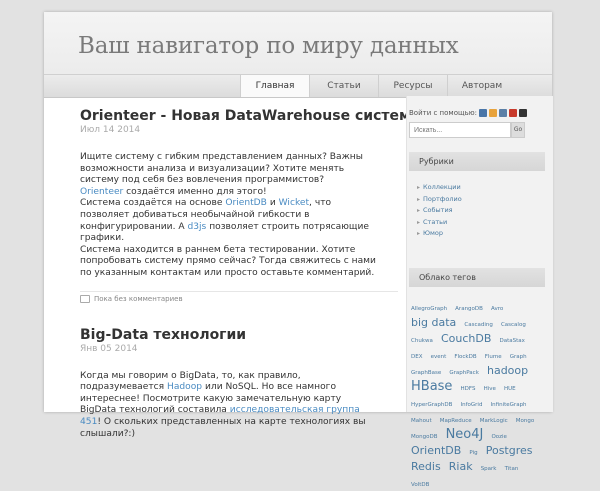  I want to click on tag-hue: HUE, so click(510, 389).